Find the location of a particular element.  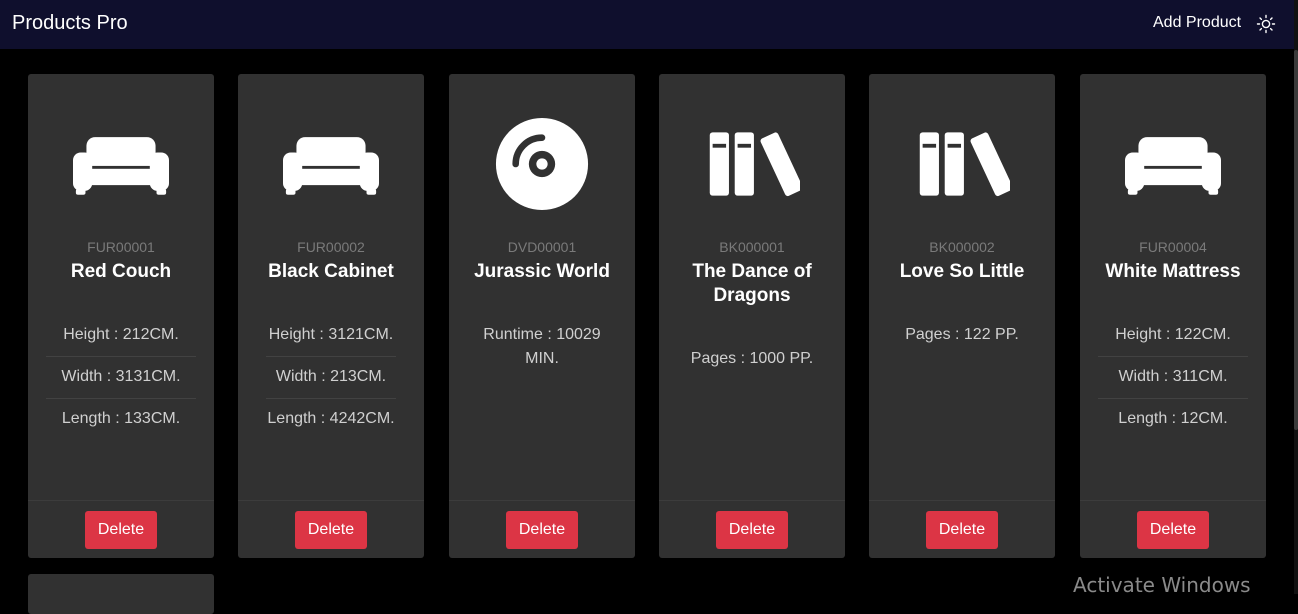

scrollbar-thumb is located at coordinates (1296, 240).